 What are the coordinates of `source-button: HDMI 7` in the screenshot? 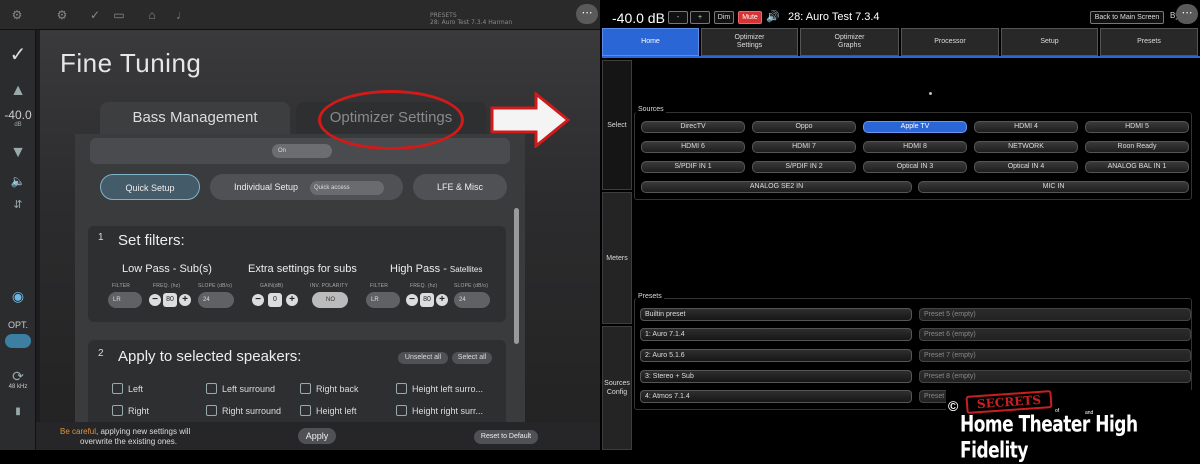 It's located at (804, 147).